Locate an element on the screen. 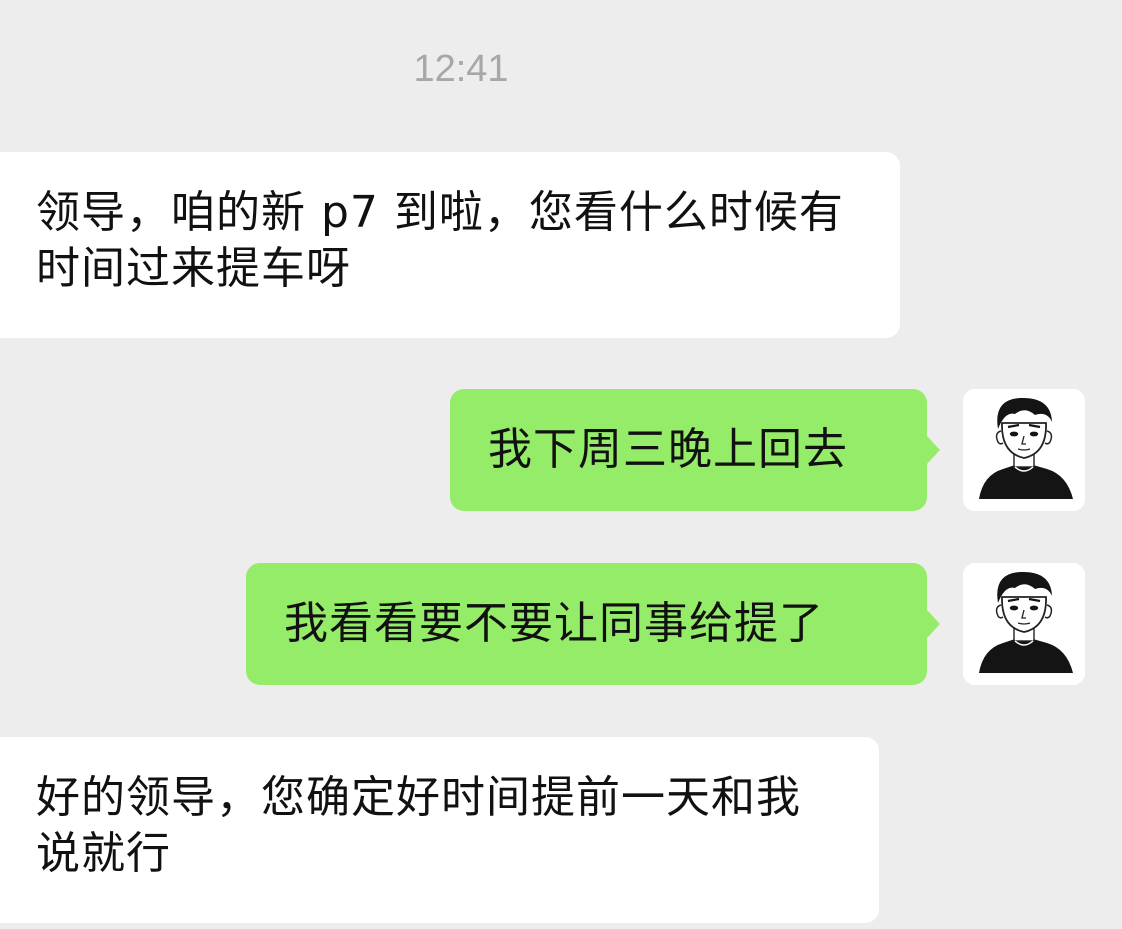 This screenshot has width=1122, height=929. message-text: 我下周三晚上回去 is located at coordinates (668, 449).